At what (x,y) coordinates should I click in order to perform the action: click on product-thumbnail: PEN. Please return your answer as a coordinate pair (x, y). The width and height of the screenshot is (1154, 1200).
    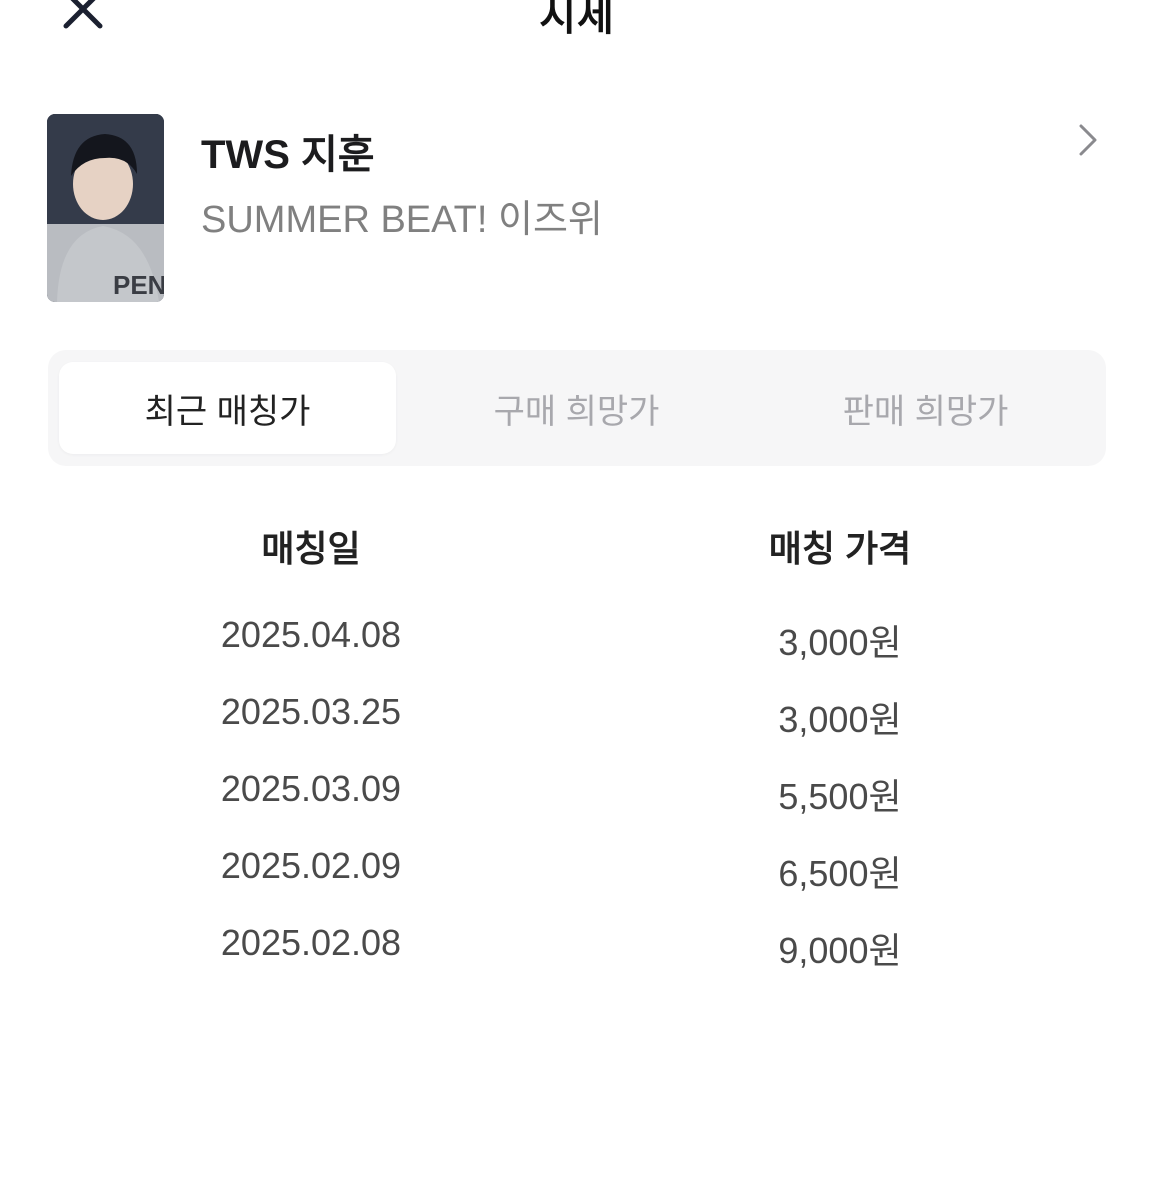
    Looking at the image, I should click on (105, 208).